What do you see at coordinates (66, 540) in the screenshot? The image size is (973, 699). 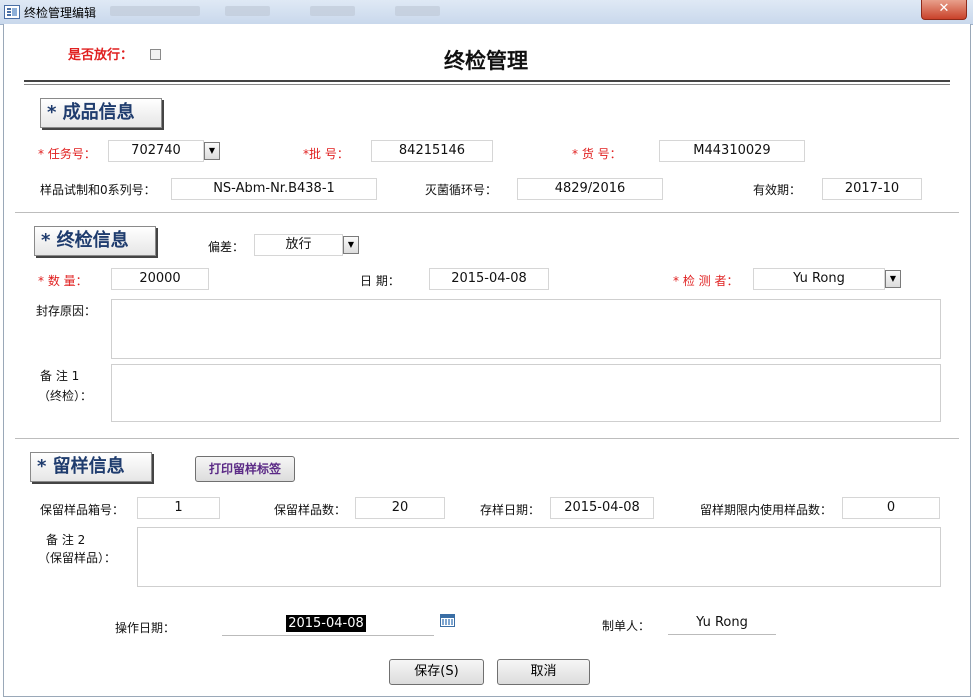 I see `note2-label: 备 注 2` at bounding box center [66, 540].